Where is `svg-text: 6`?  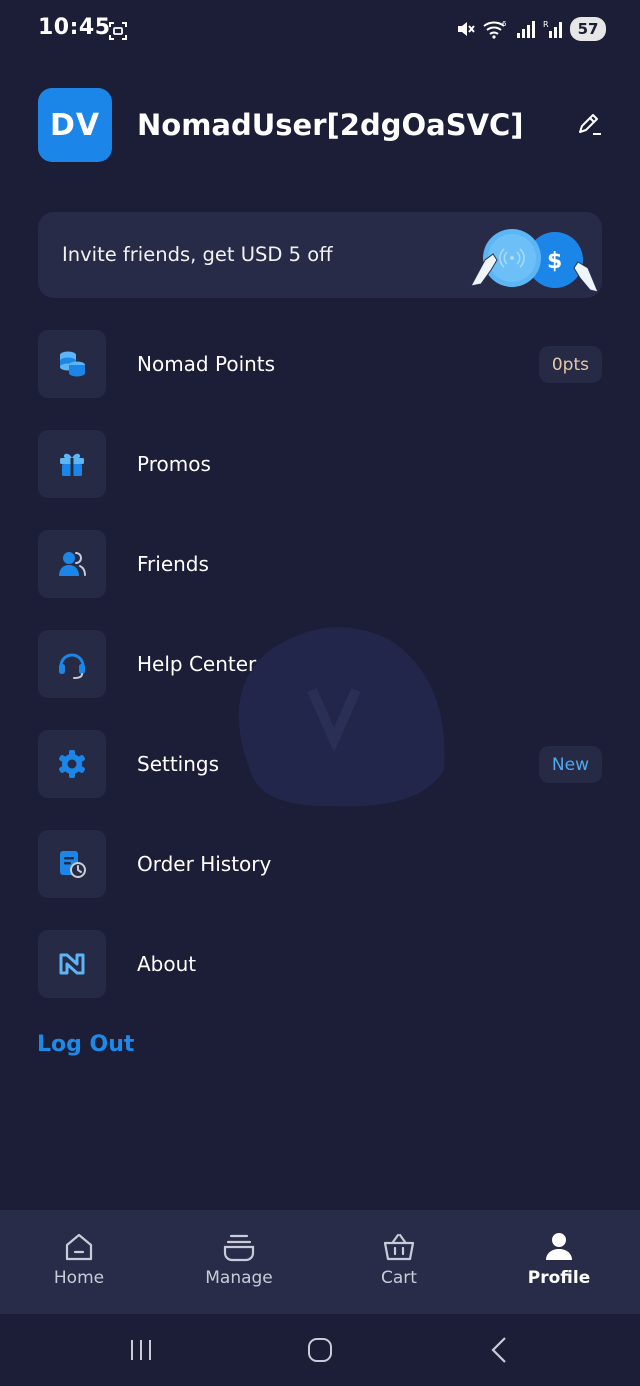
svg-text: 6 is located at coordinates (504, 24).